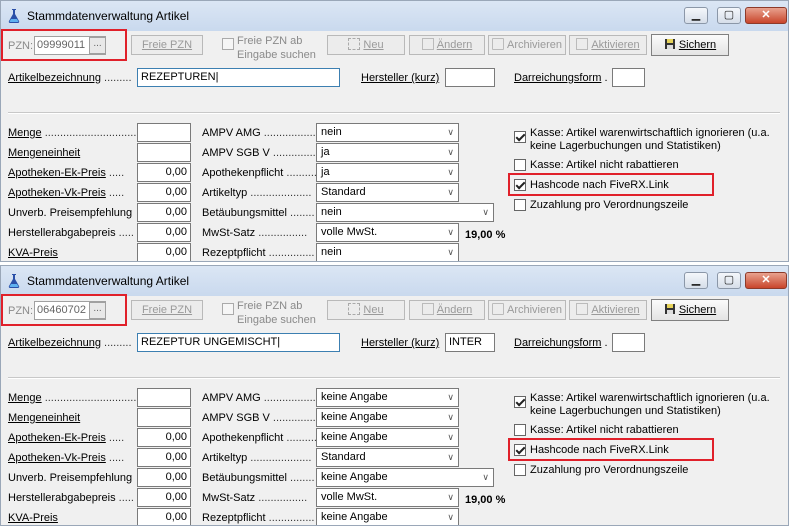  Describe the element at coordinates (238, 342) in the screenshot. I see `artikelbezeichnung-input: REZEPTUR UNGEMISCHT|` at that location.